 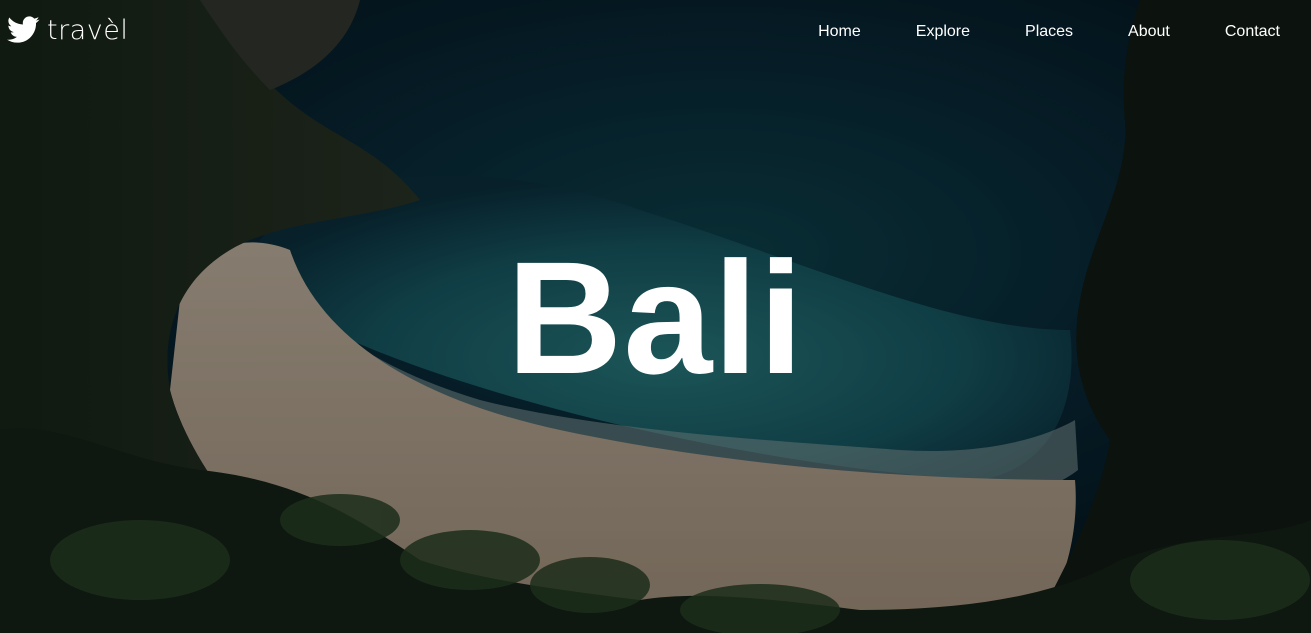 I want to click on nav-menu: Home Explore Places About Contact, so click(x=1049, y=32).